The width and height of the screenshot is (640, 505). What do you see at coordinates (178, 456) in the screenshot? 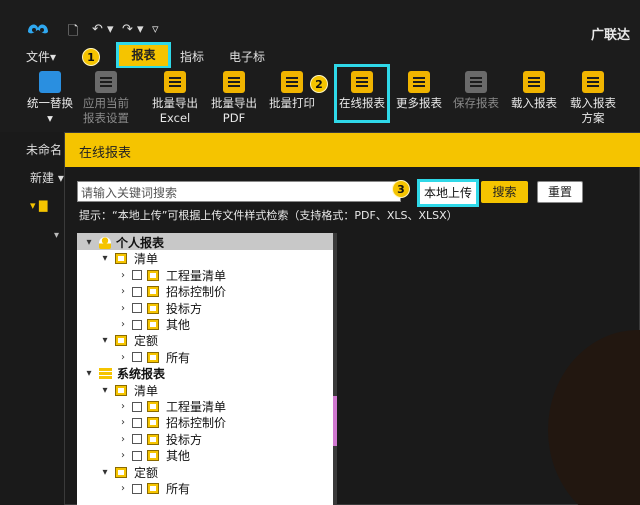
I see `tree-node-label: 其他` at bounding box center [178, 456].